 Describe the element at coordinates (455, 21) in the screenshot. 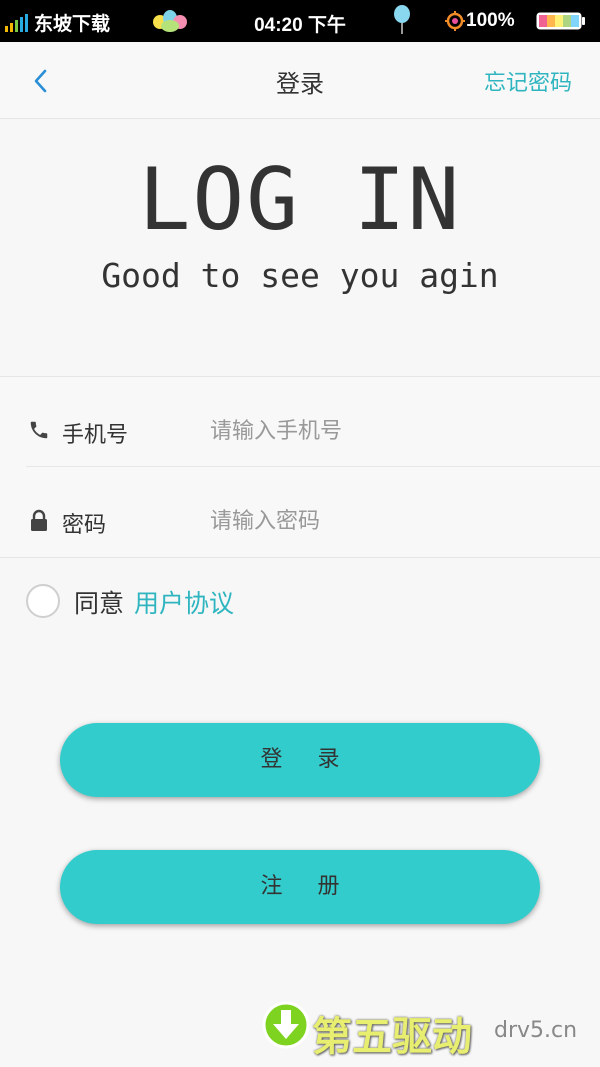

I see `gps-icon` at that location.